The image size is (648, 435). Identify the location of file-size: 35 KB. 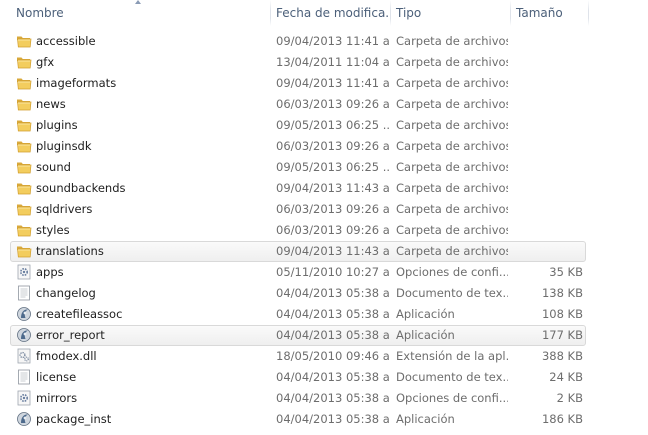
(566, 272).